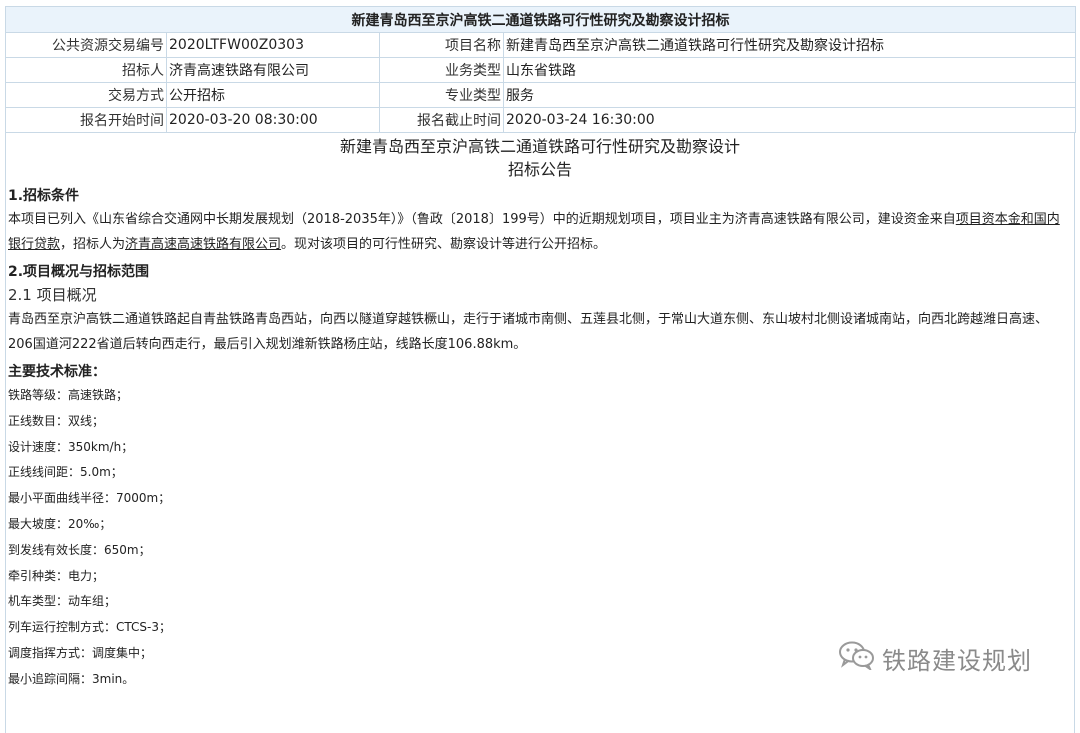 This screenshot has height=733, width=1080. Describe the element at coordinates (93, 244) in the screenshot. I see `paragraph-text: ，招标人为` at that location.